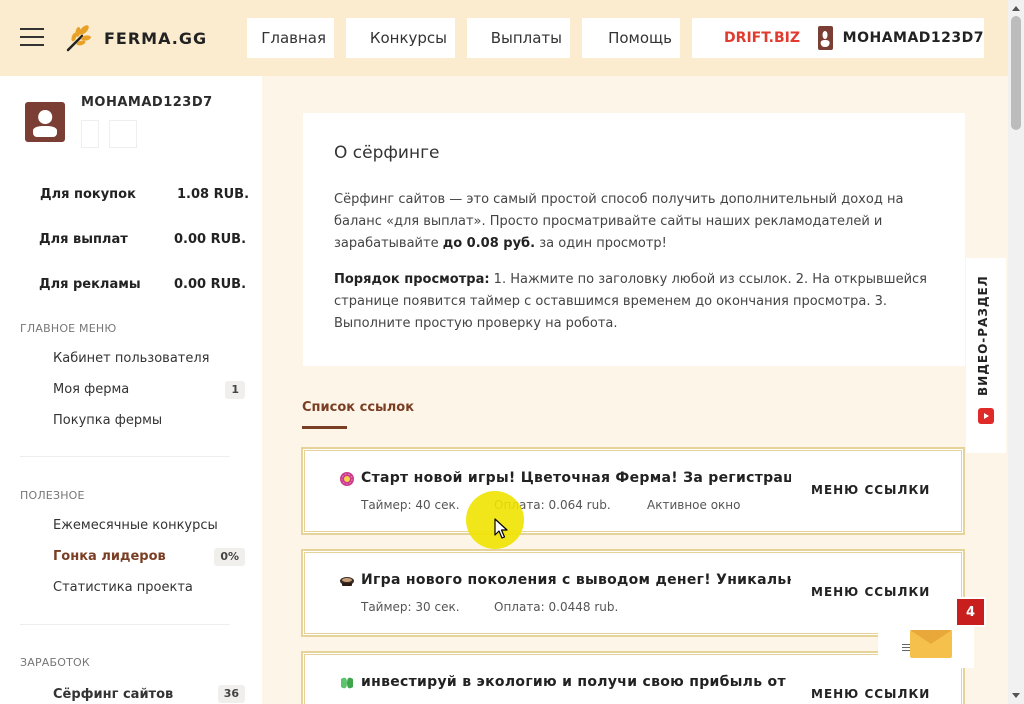 This screenshot has width=1024, height=704. I want to click on link-window-type: Активное окно, so click(694, 505).